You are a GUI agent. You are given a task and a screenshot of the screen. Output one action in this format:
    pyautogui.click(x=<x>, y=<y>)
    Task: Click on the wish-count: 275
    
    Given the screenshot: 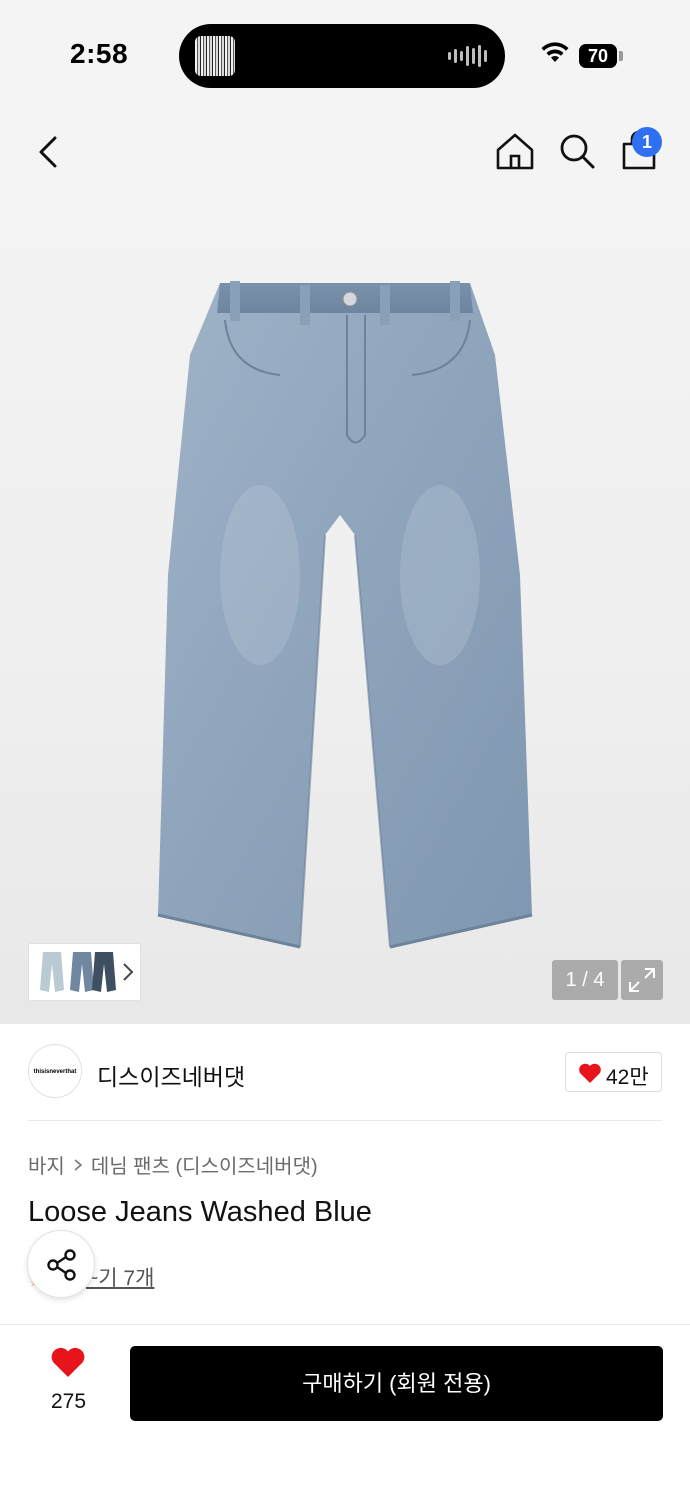 What is the action you would take?
    pyautogui.click(x=68, y=1401)
    